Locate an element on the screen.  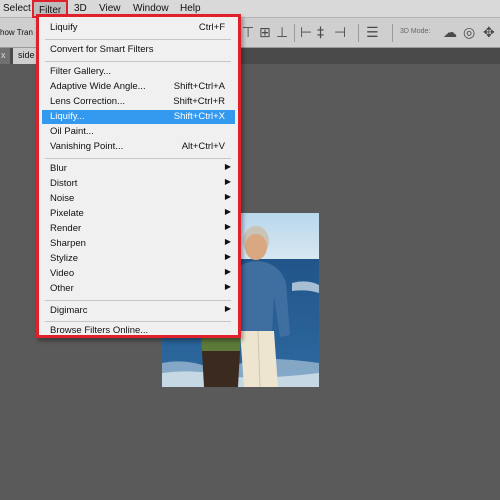
menu-item-vanishing-point: Vanishing Point... Alt+Ctrl+V is located at coordinates (138, 147).